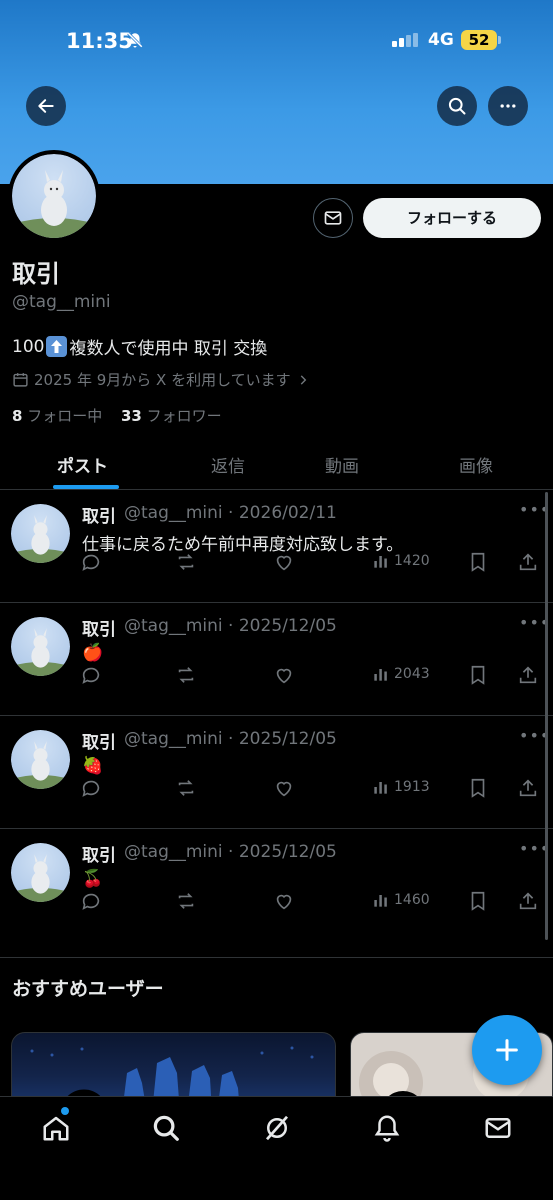 This screenshot has height=1200, width=553. I want to click on joined-text: 2025 年 9月から X を利用しています, so click(162, 380).